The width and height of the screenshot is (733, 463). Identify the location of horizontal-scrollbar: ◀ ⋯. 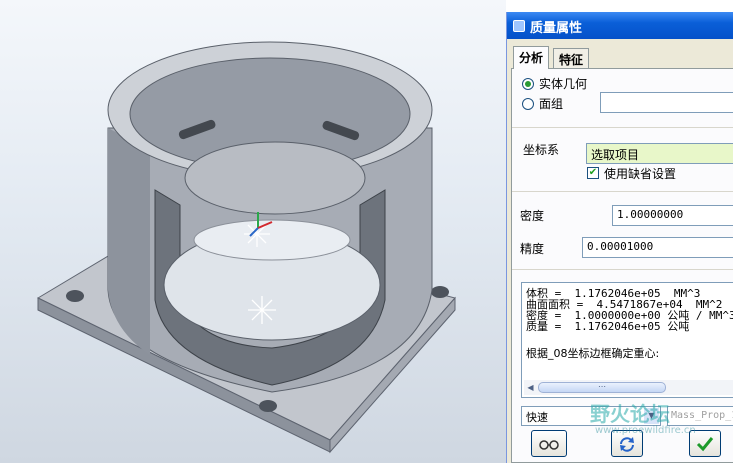
(628, 387).